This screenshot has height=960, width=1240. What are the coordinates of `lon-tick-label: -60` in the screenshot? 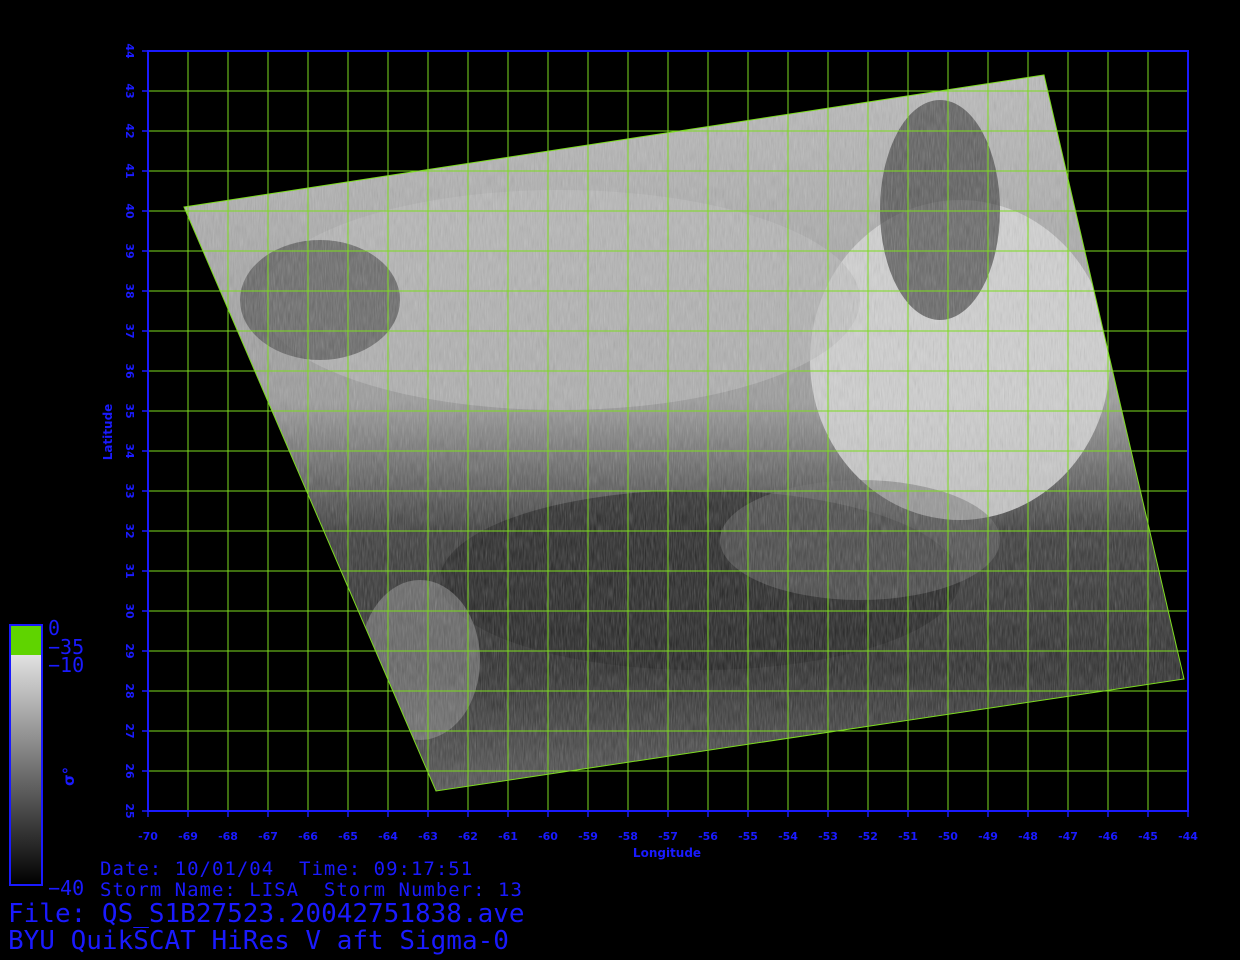 It's located at (548, 836).